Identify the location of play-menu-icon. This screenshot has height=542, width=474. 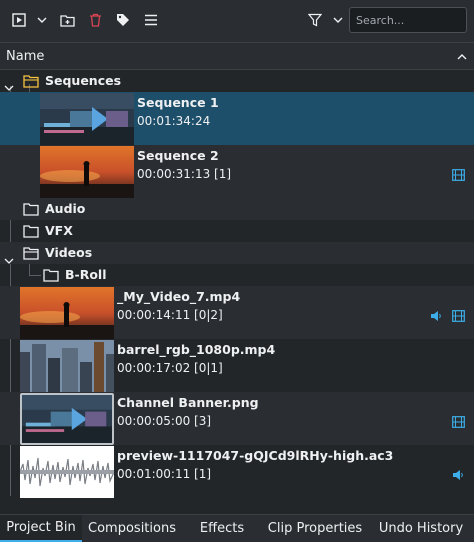
(19, 20).